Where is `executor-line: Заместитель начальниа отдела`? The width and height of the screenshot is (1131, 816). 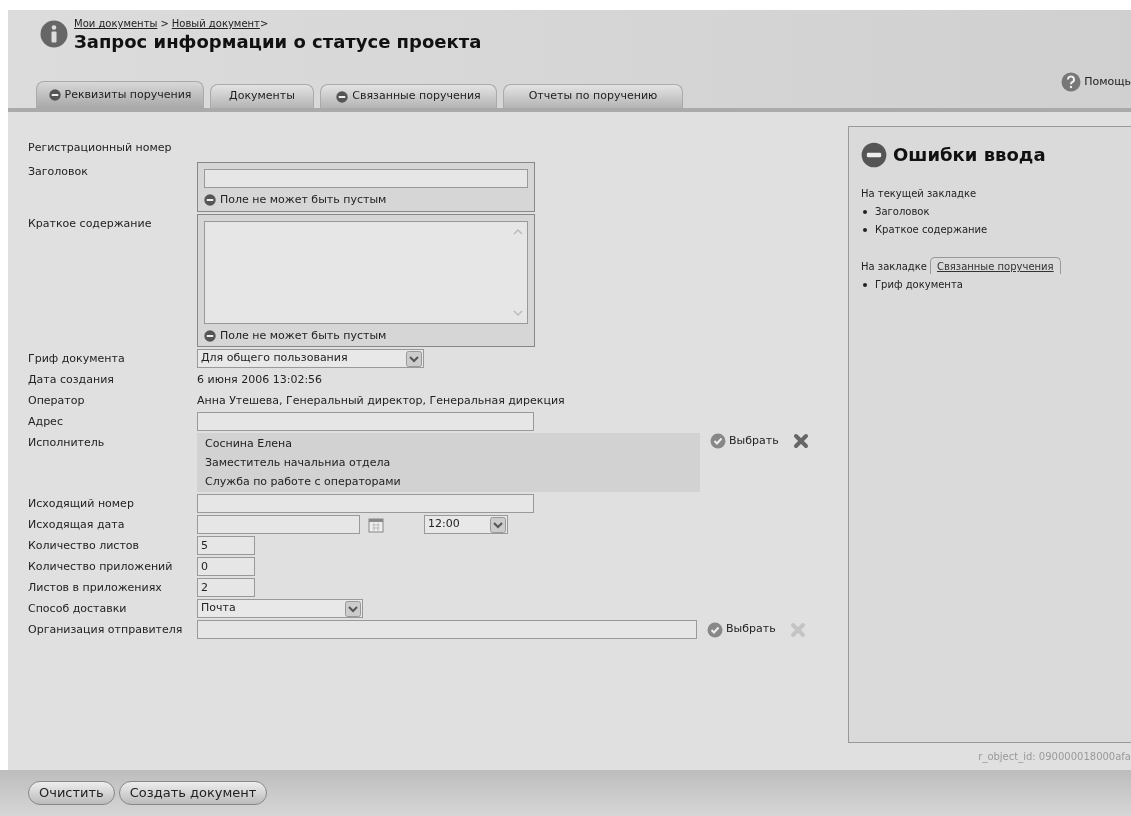
executor-line: Заместитель начальниа отдела is located at coordinates (298, 463).